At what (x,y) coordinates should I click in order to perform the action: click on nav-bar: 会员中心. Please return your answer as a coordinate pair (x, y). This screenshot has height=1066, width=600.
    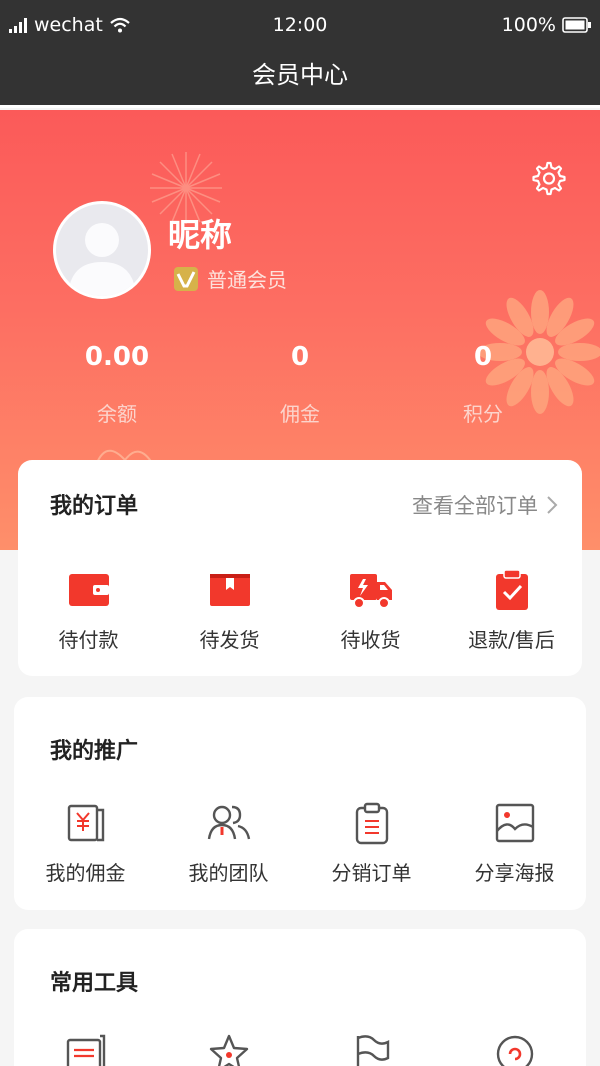
    Looking at the image, I should click on (300, 80).